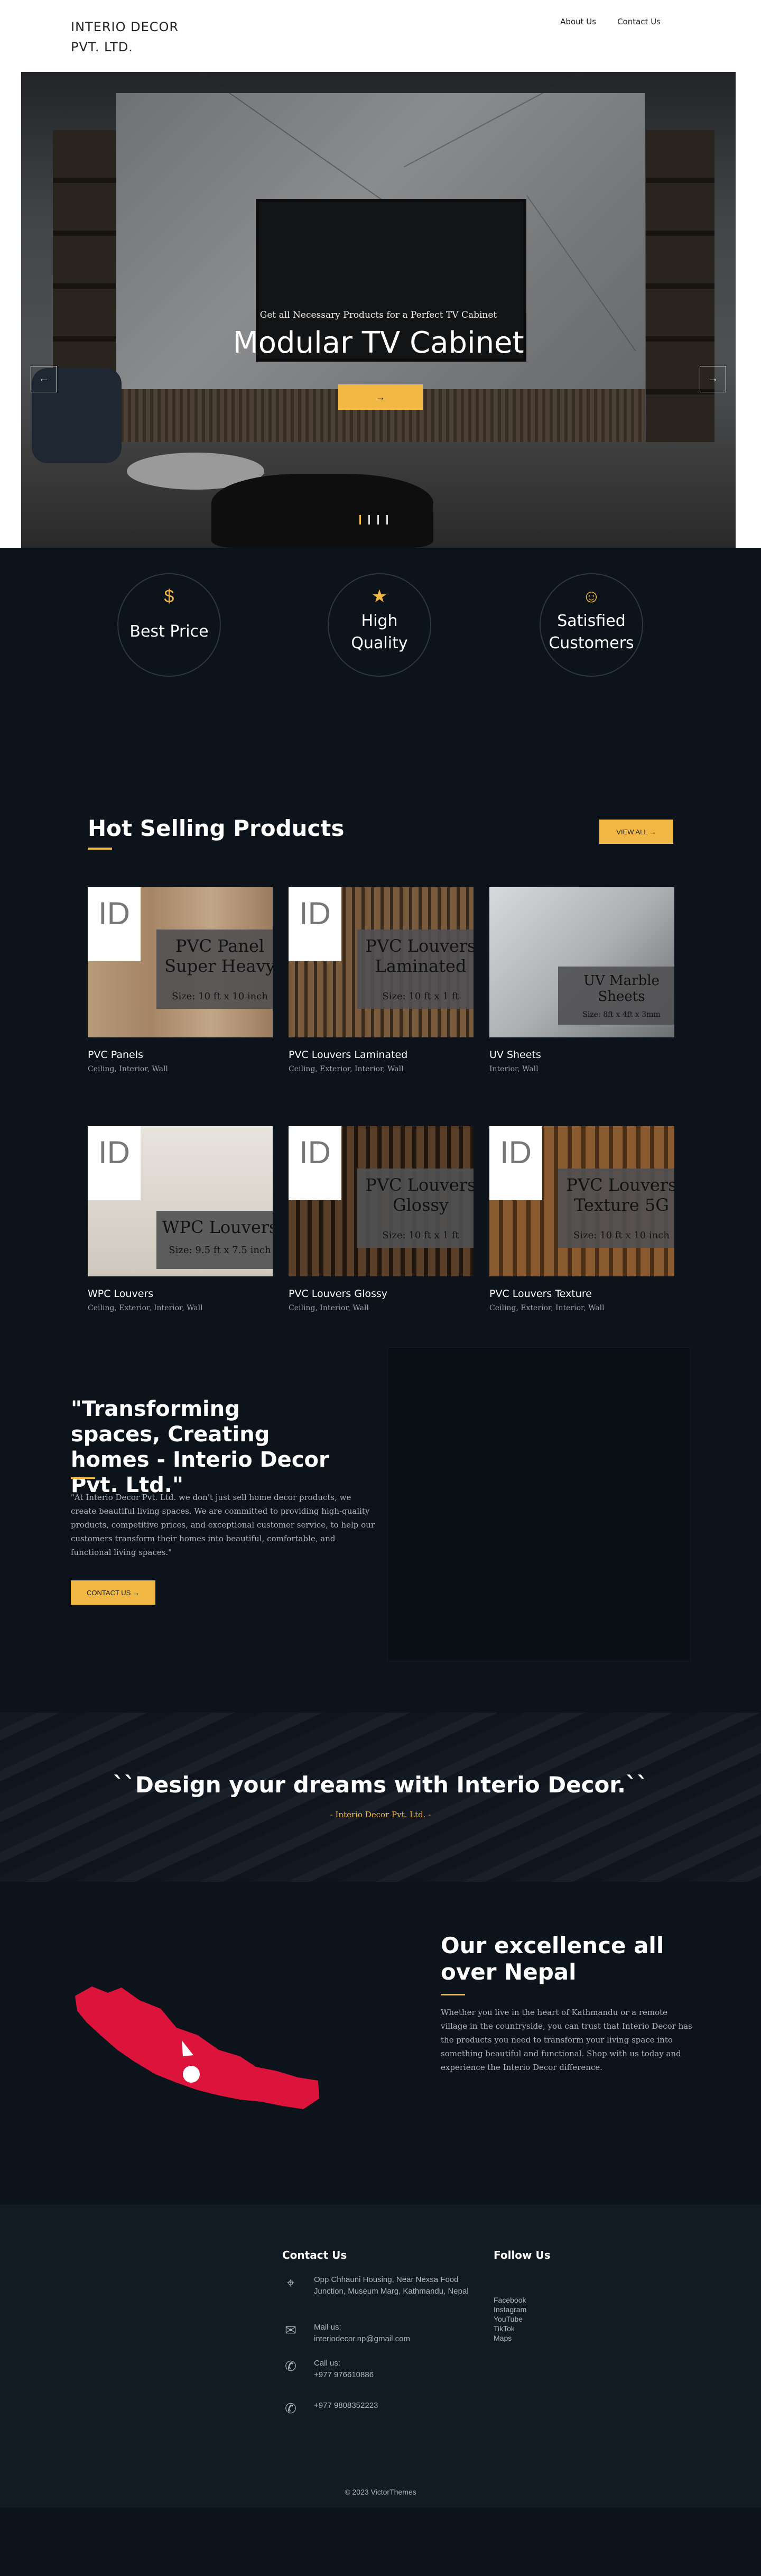 Image resolution: width=761 pixels, height=2576 pixels. What do you see at coordinates (180, 1294) in the screenshot?
I see `product-name: WPC Louvers` at bounding box center [180, 1294].